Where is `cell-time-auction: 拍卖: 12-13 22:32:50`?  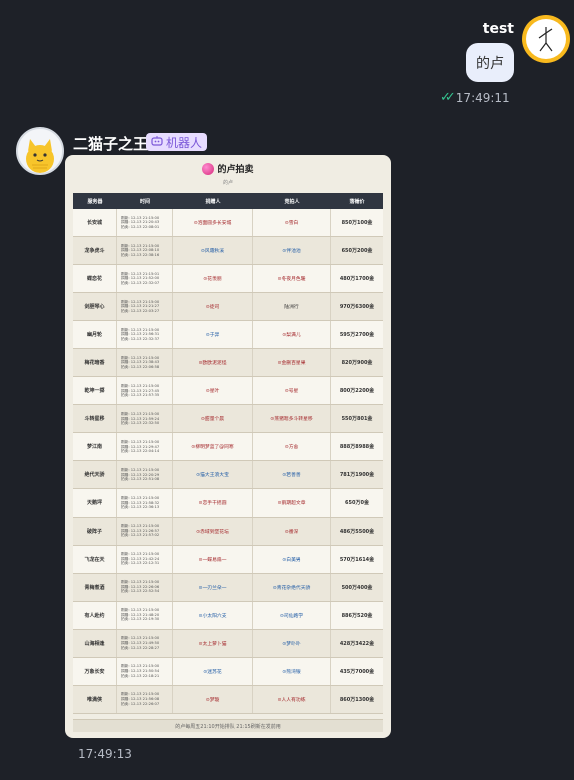
cell-time-auction: 拍卖: 12-13 22:32:50 is located at coordinates (140, 423).